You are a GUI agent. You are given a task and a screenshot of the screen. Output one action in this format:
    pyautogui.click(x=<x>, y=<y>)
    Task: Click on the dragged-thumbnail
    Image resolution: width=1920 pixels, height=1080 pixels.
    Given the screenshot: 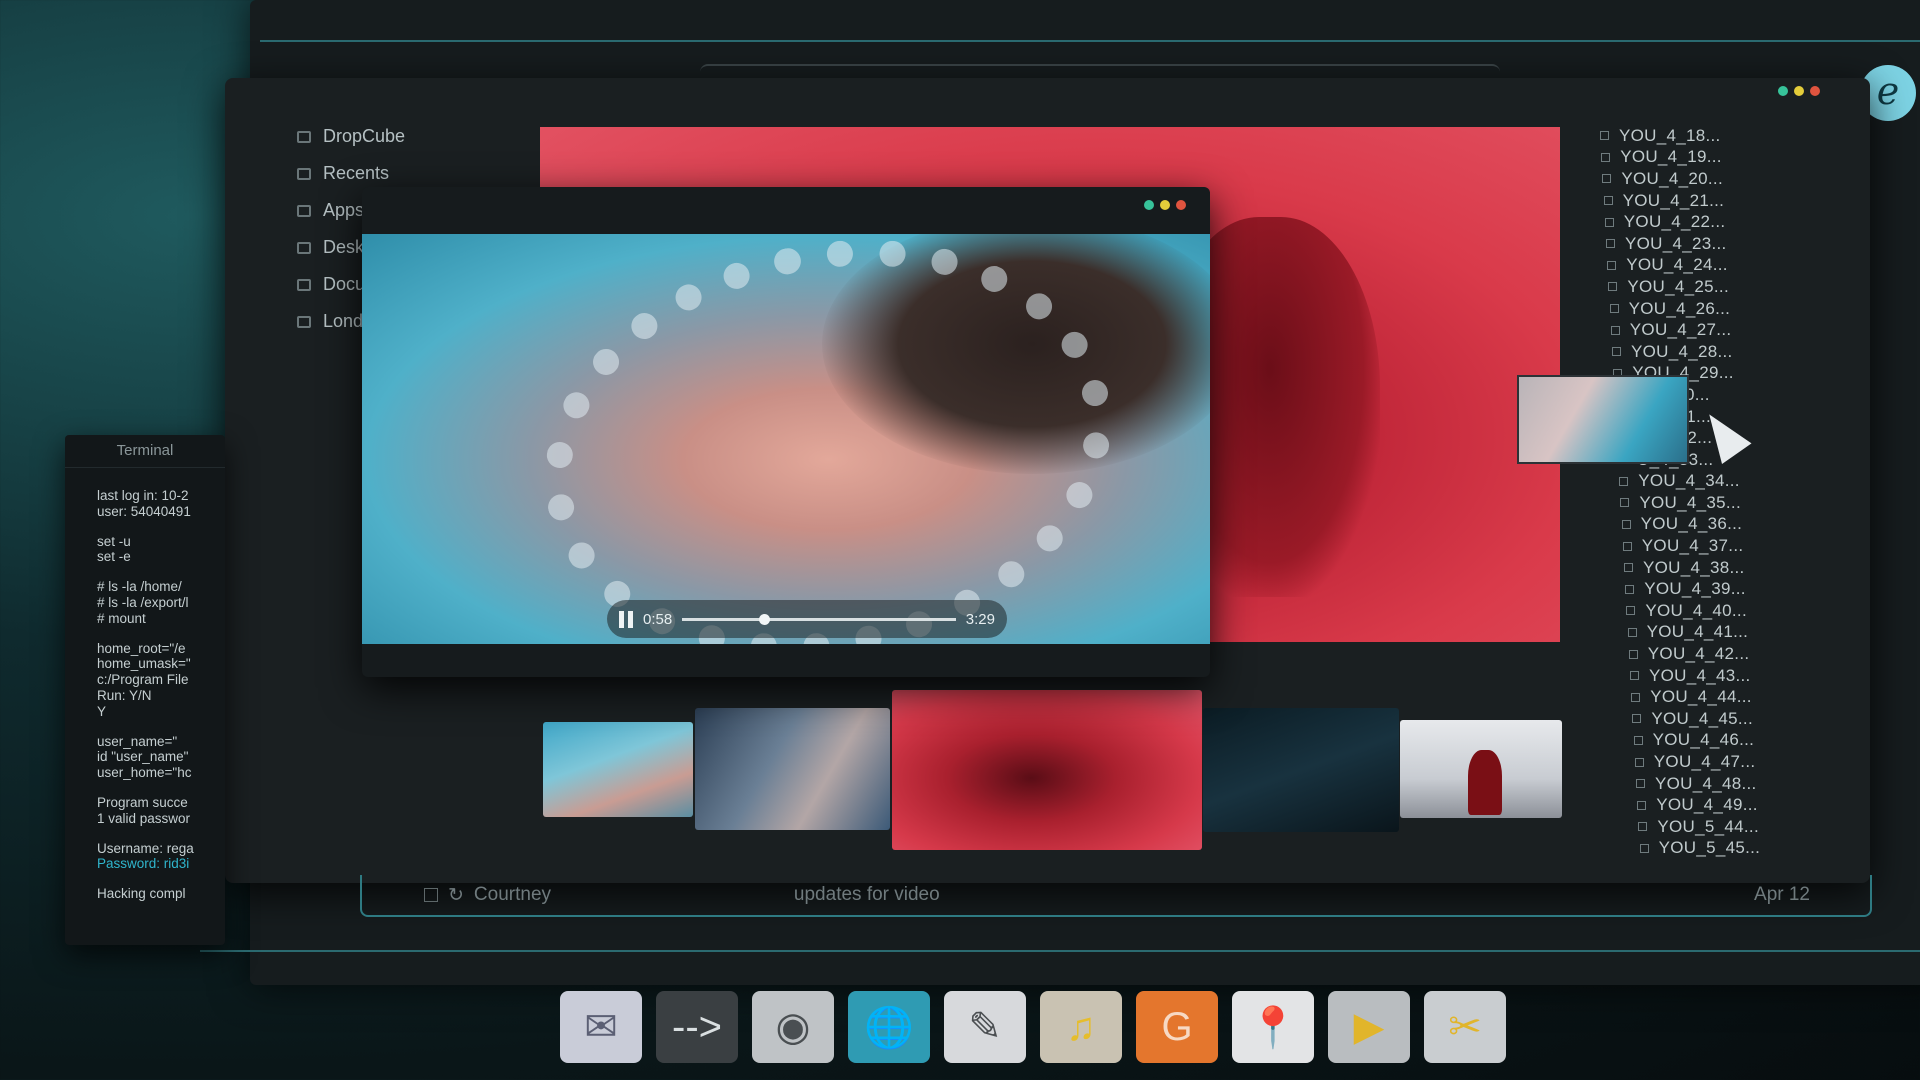 What is the action you would take?
    pyautogui.click(x=1603, y=419)
    